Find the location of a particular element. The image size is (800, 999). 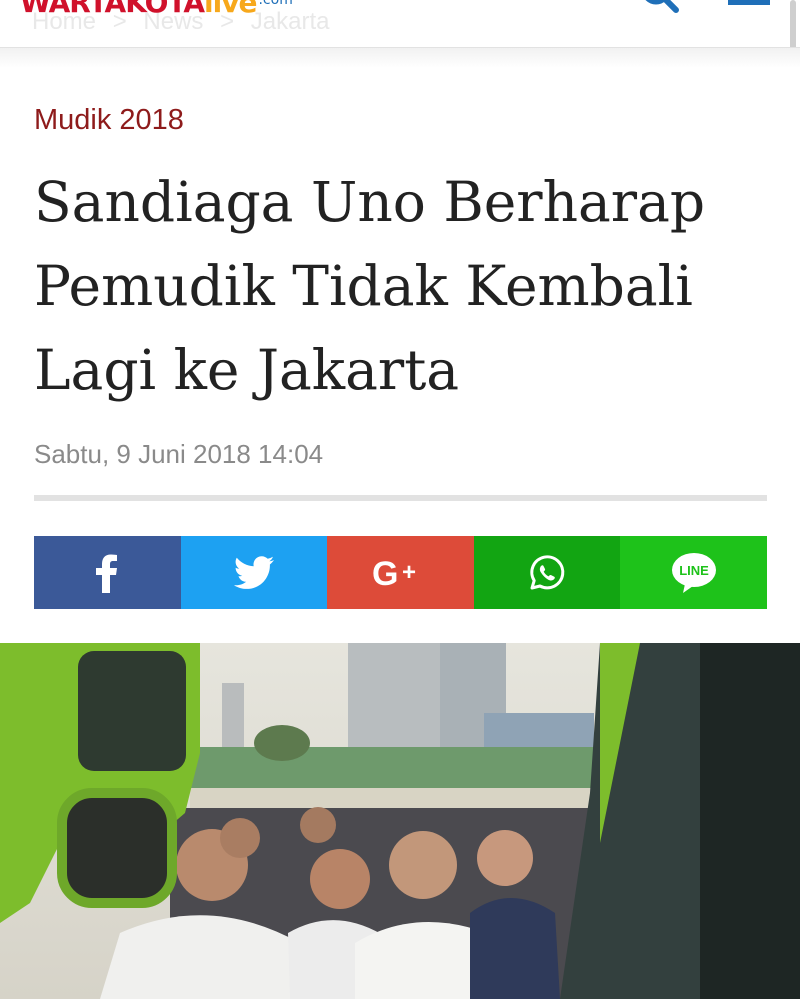

share-facebook-button is located at coordinates (107, 572).